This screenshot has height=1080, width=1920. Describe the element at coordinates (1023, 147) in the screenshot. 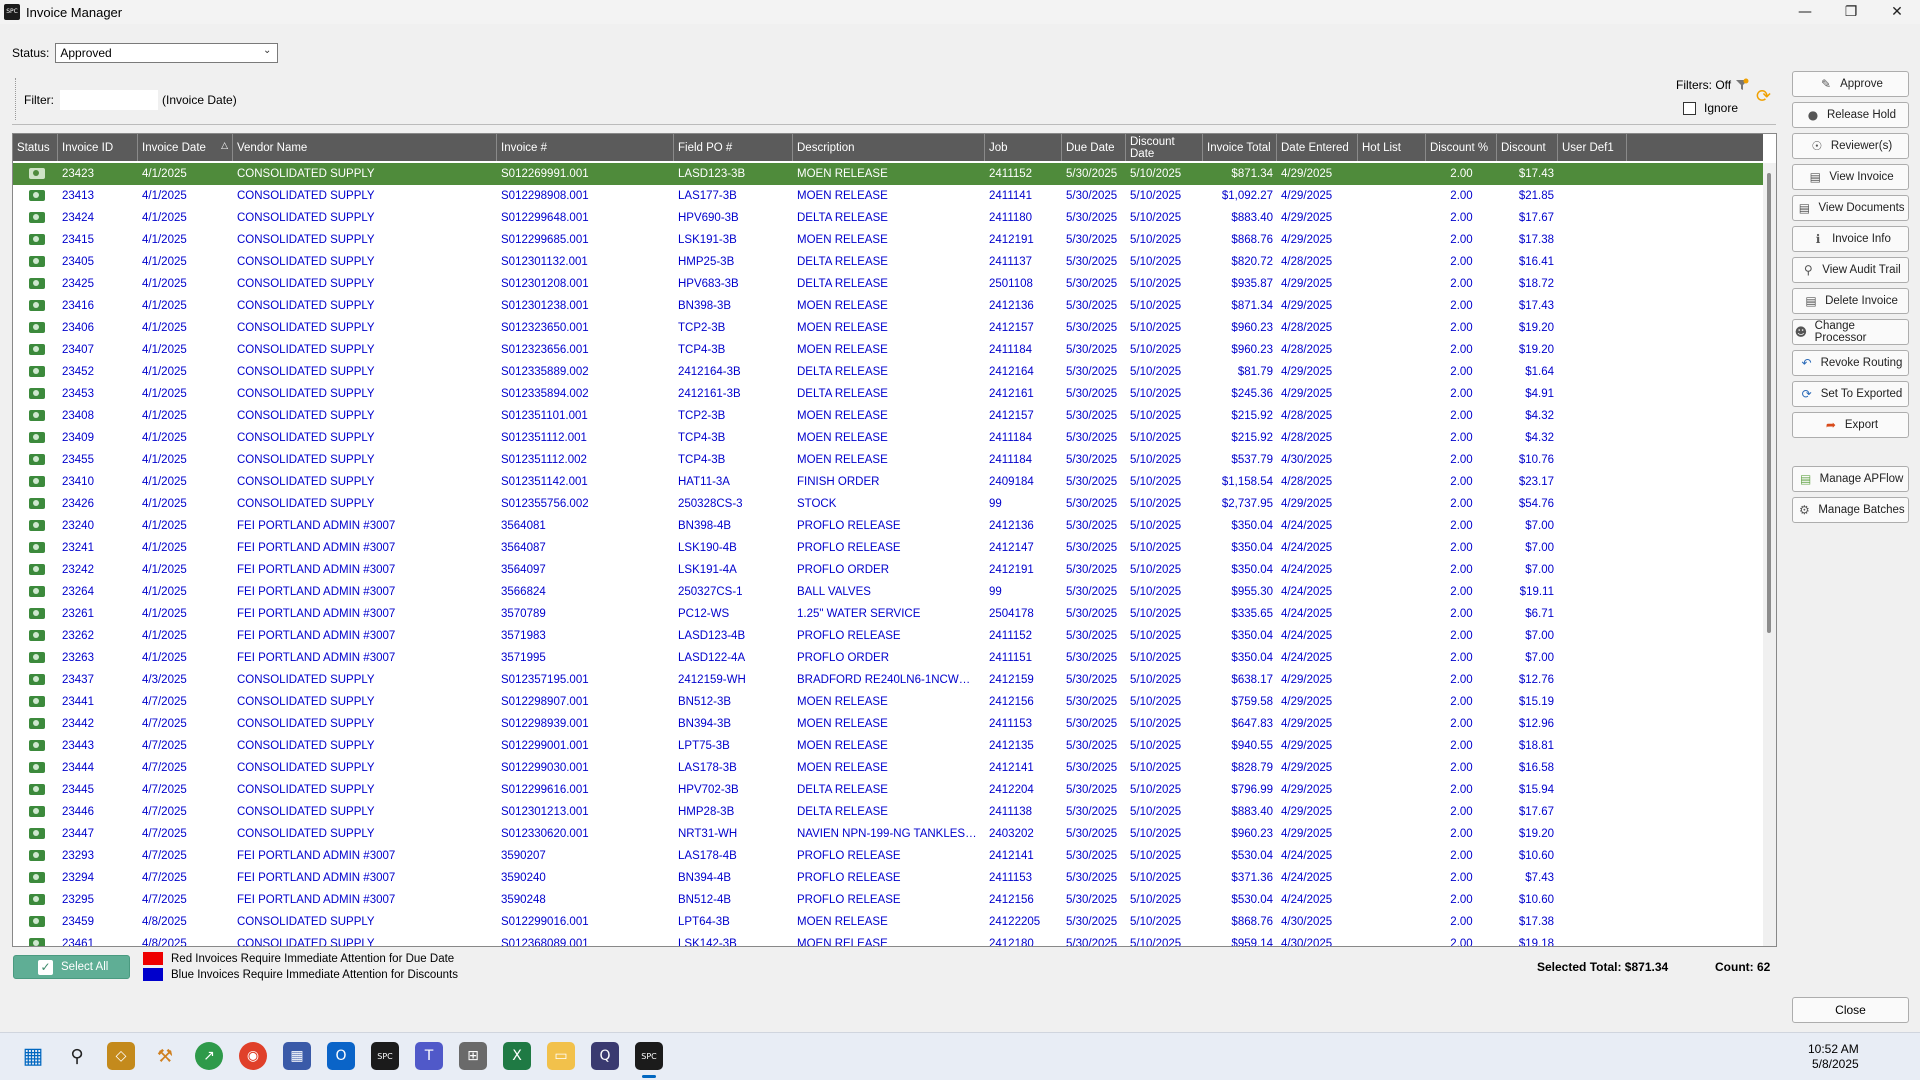

I see `col-header-job: Job` at that location.